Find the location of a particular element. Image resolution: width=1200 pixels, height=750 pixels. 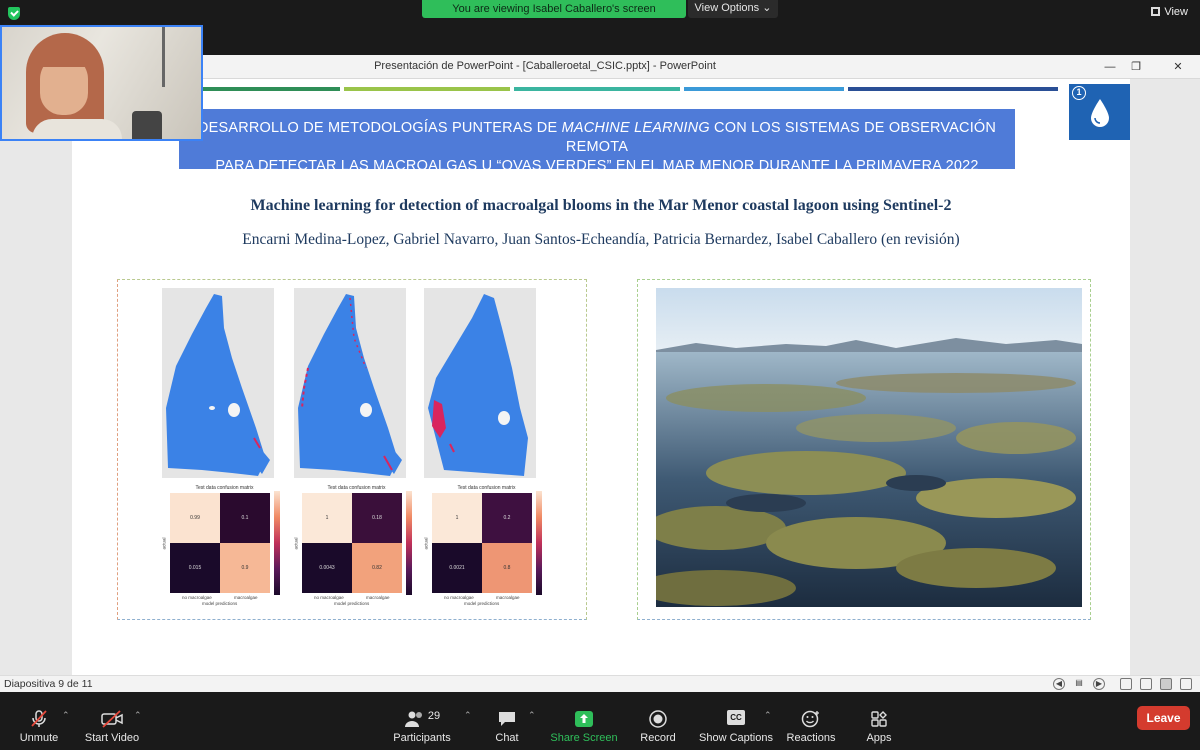

participant-video-tile is located at coordinates (101, 83).